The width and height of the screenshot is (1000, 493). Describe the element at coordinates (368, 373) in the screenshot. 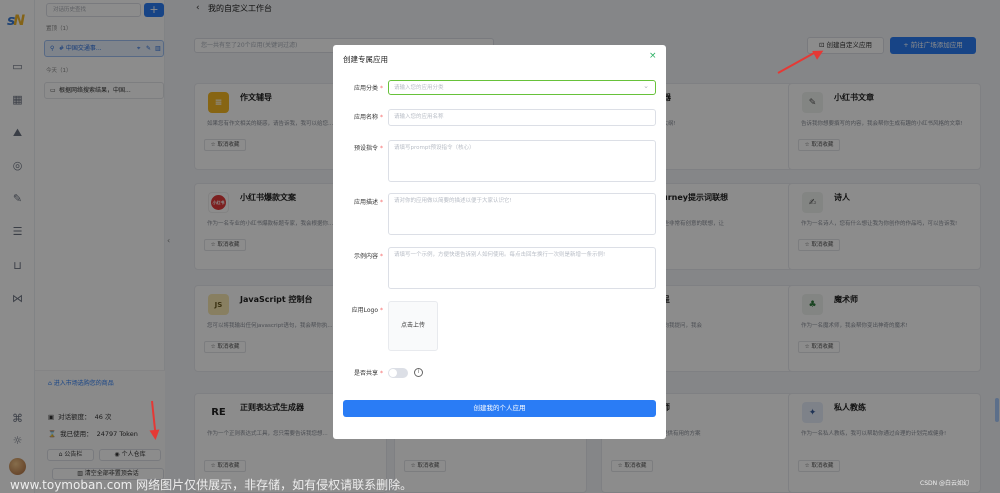

I see `share-label: 是否共享 *` at that location.